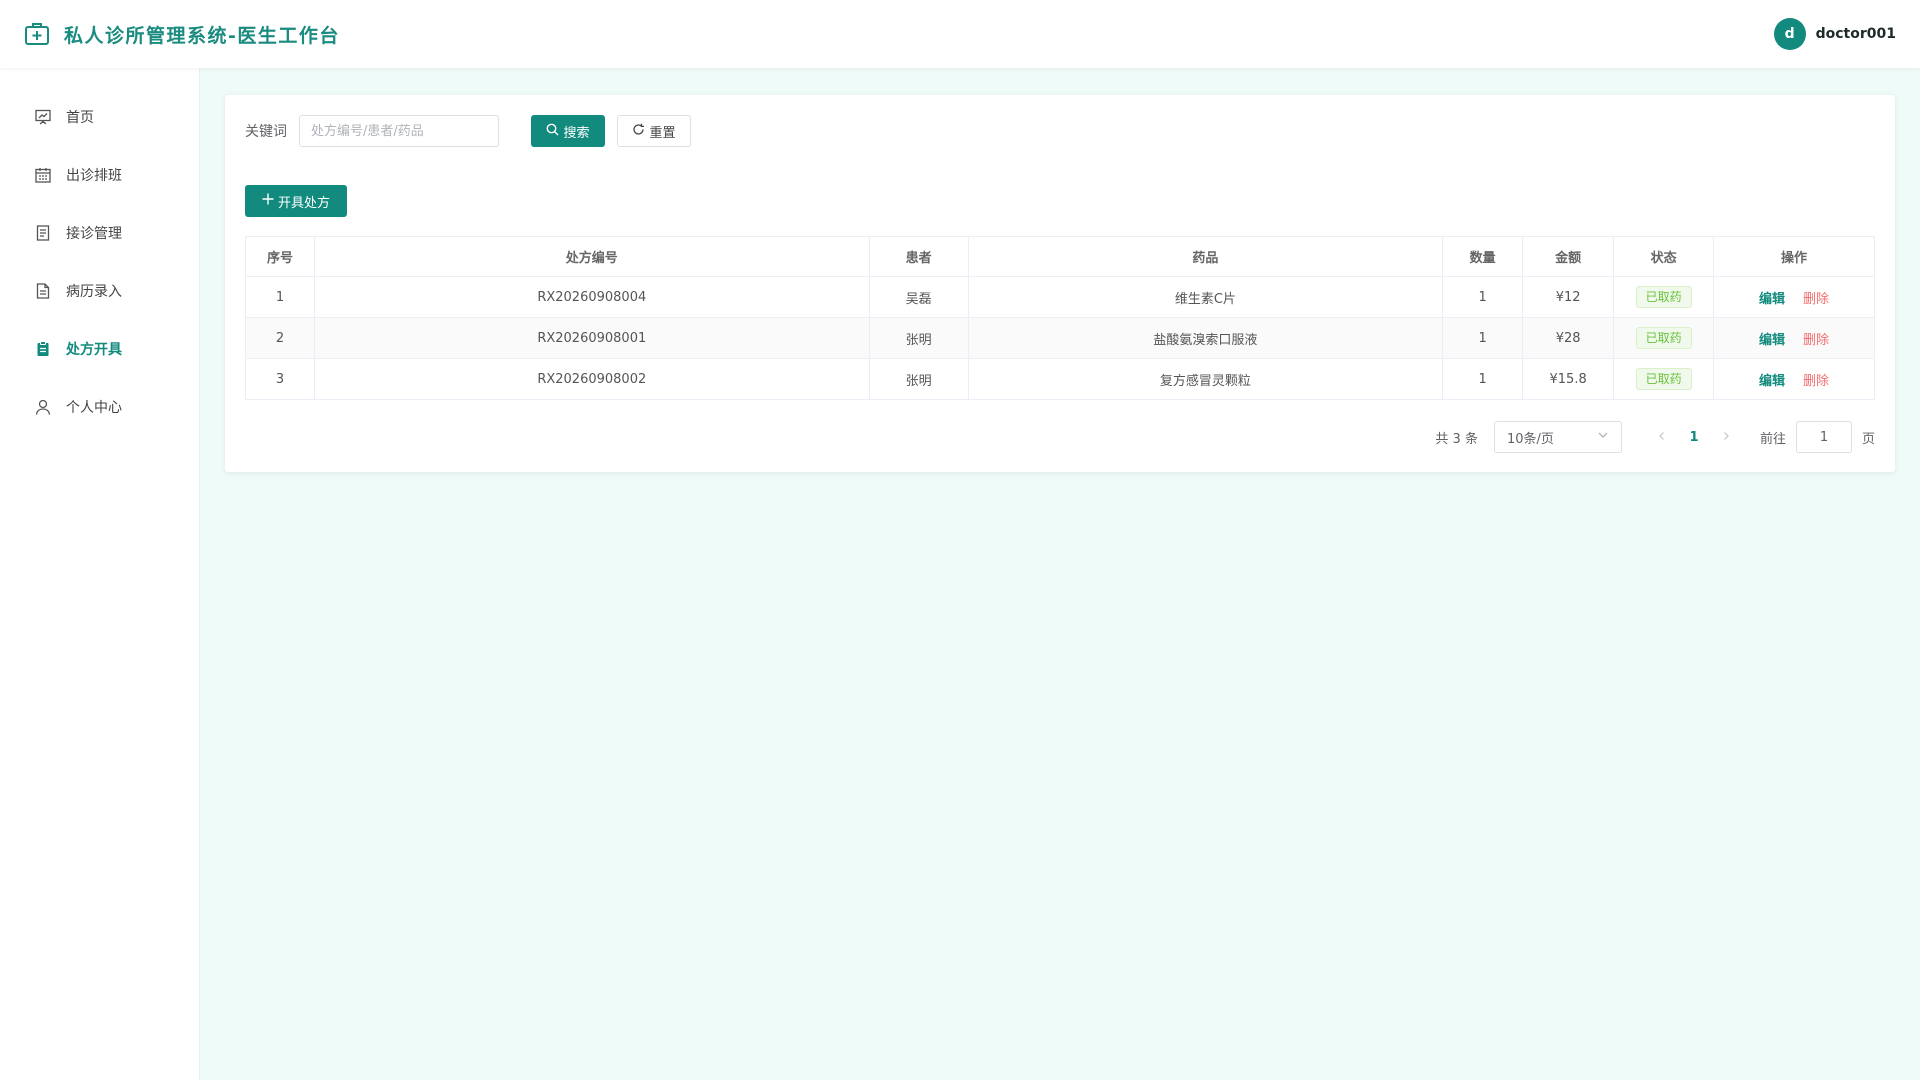 The width and height of the screenshot is (1920, 1080). Describe the element at coordinates (552, 131) in the screenshot. I see `search-icon` at that location.